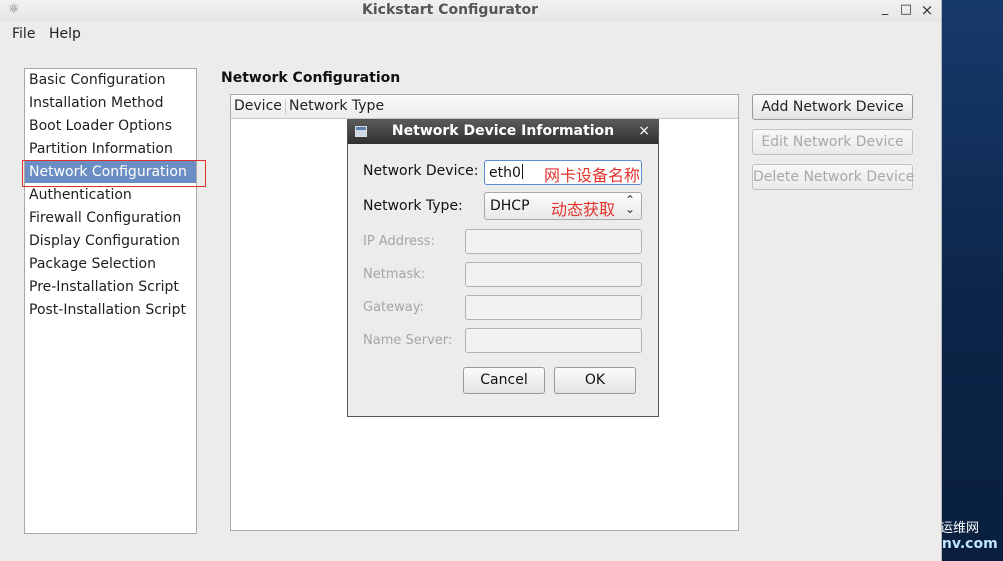 The width and height of the screenshot is (1003, 561). I want to click on nav-item-package-selection: Package Selection, so click(110, 264).